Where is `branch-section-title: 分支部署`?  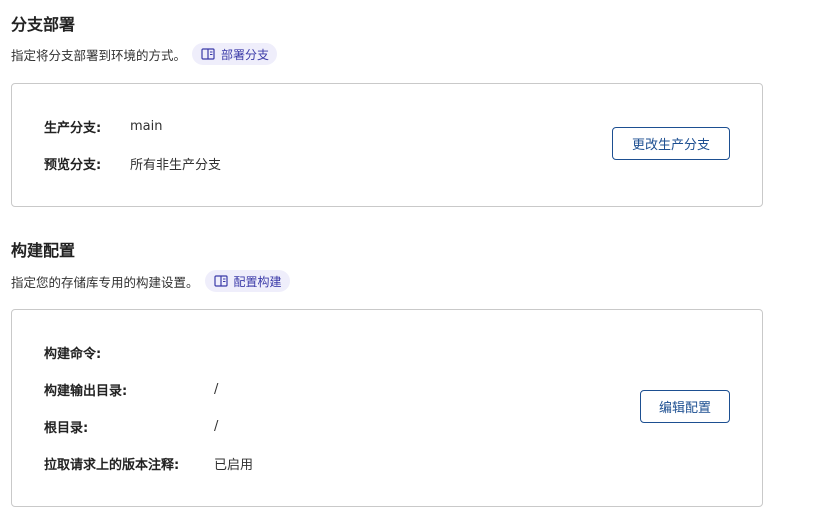
branch-section-title: 分支部署 is located at coordinates (43, 24).